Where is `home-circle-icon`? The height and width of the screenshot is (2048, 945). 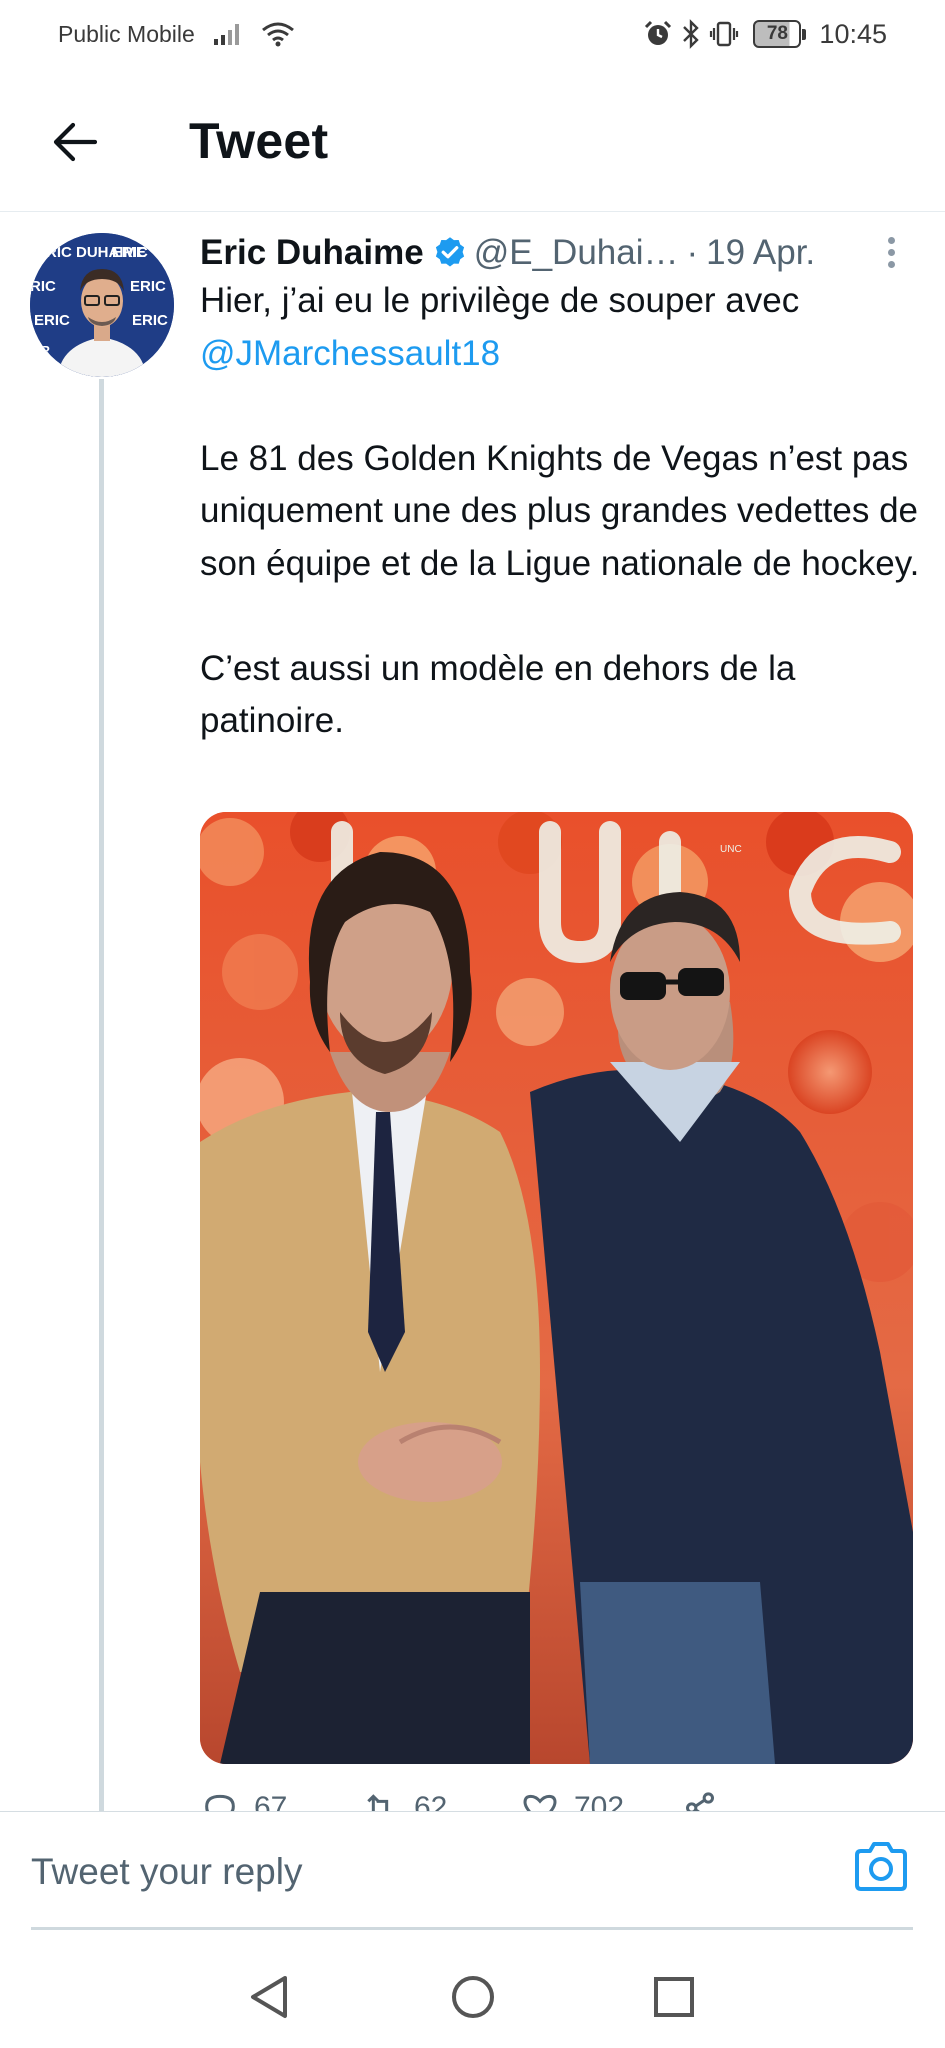
home-circle-icon is located at coordinates (473, 1997).